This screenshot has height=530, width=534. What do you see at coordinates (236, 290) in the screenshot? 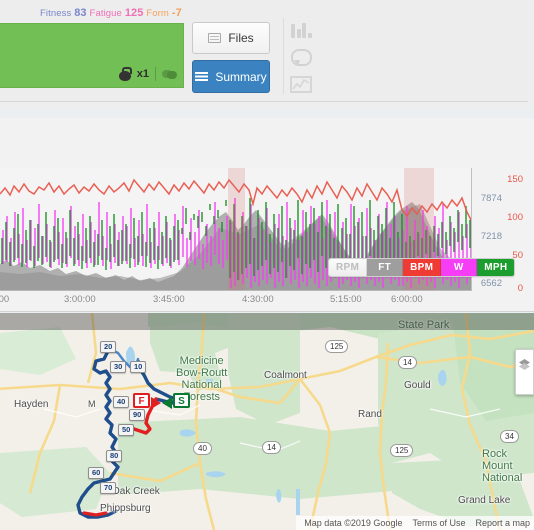
I see `x-axis-line` at bounding box center [236, 290].